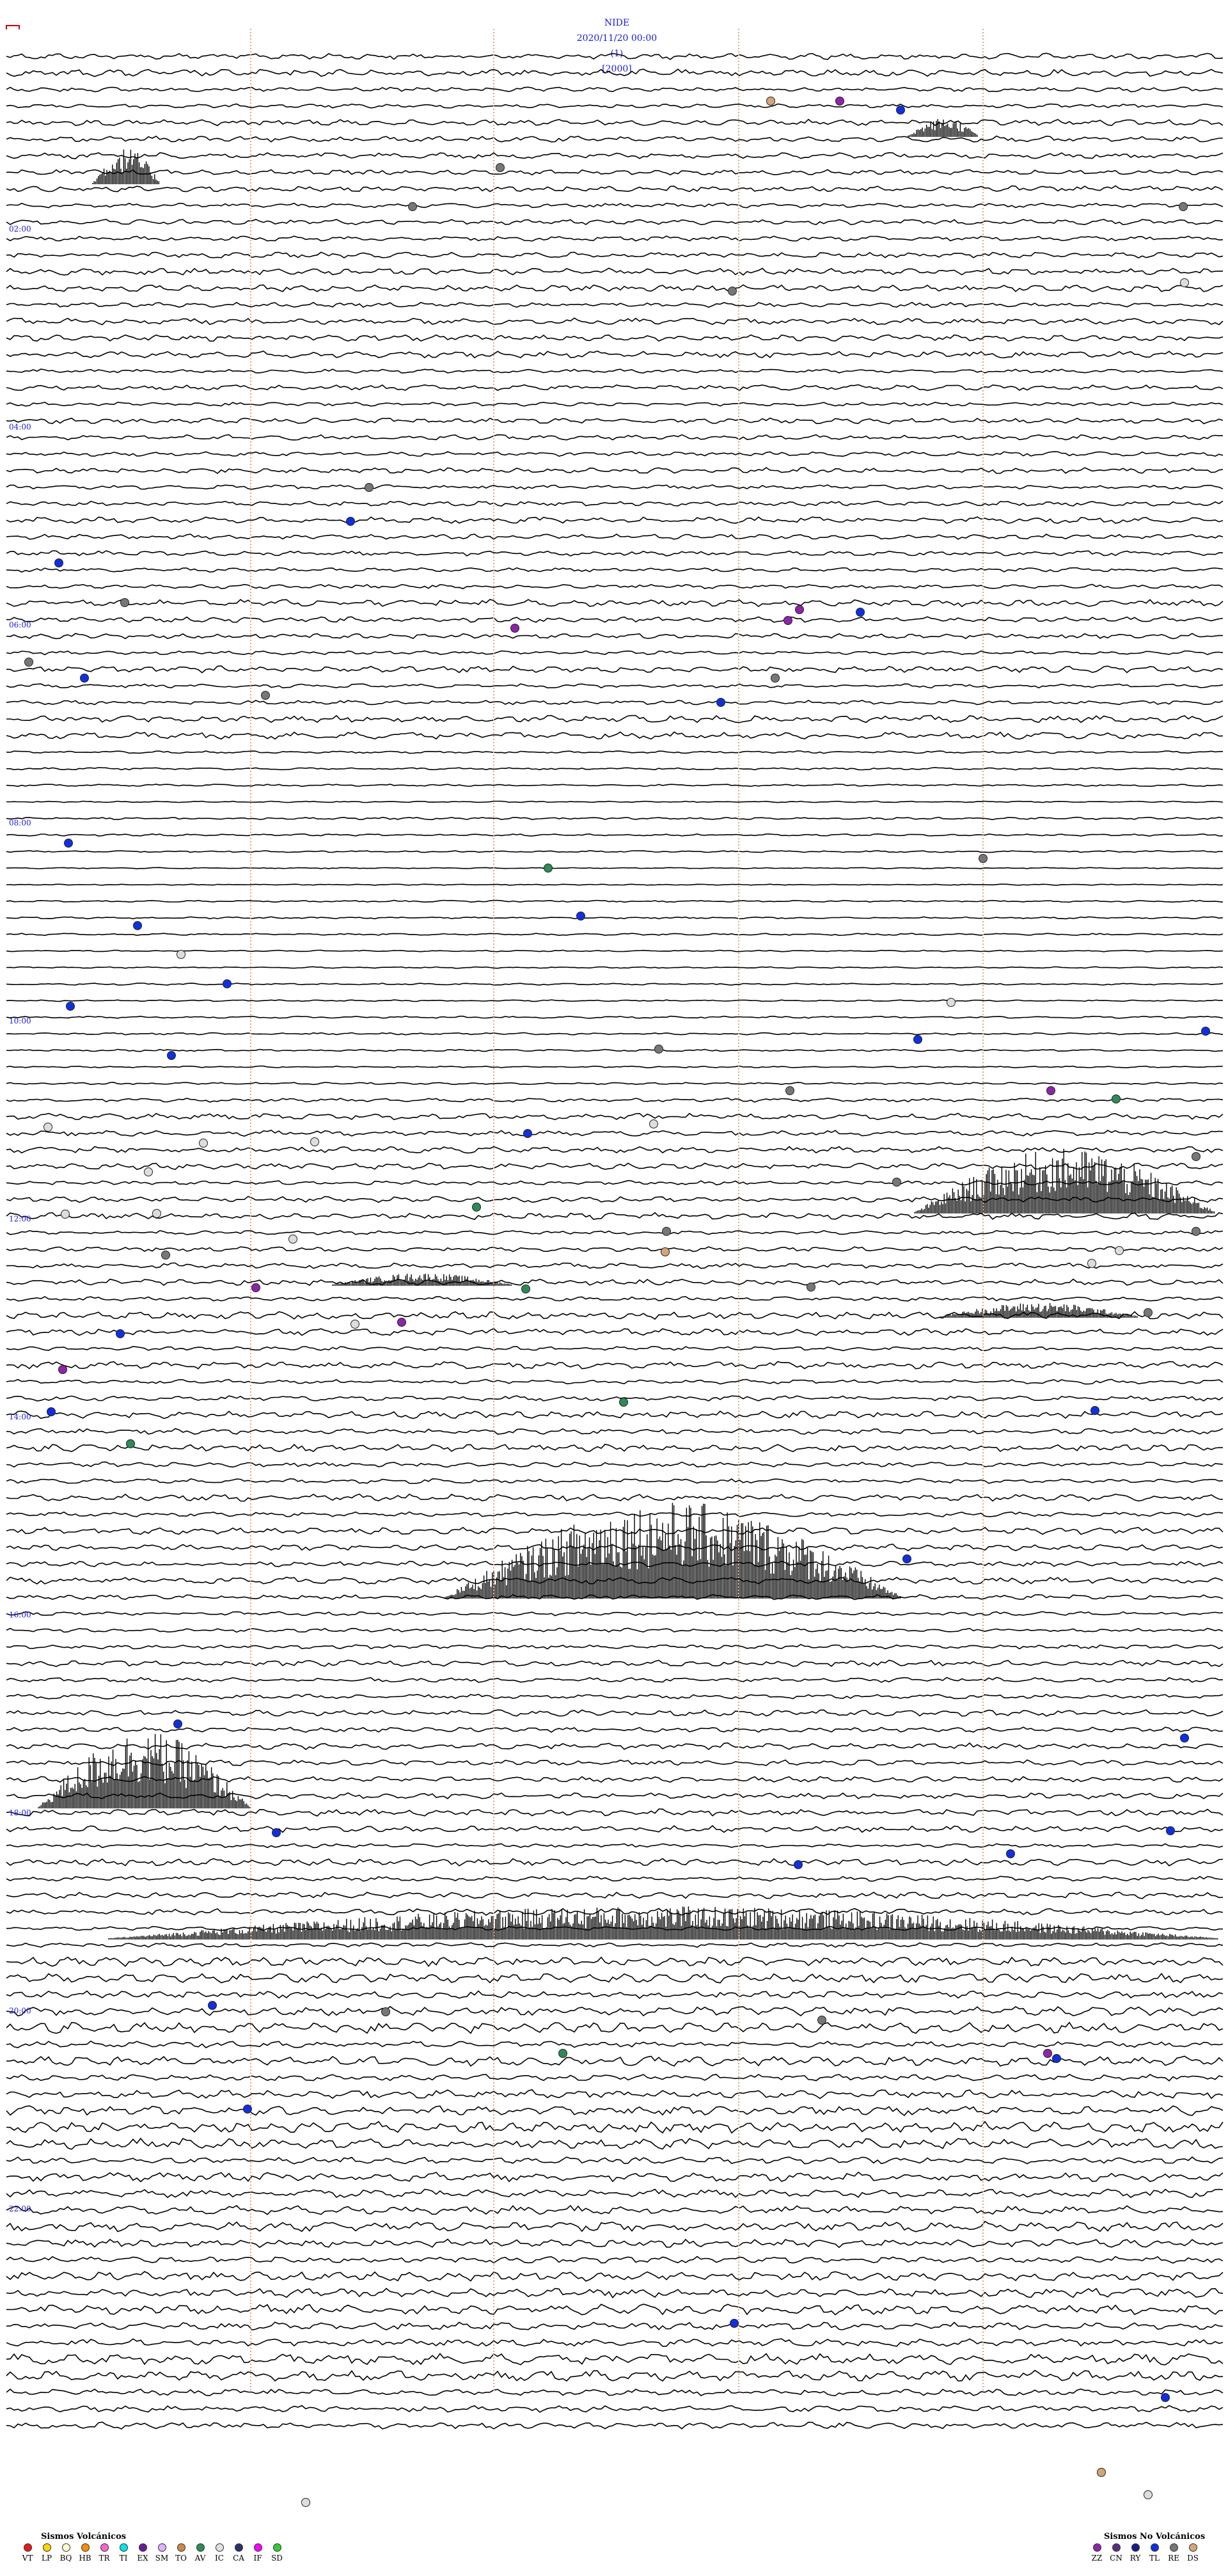 This screenshot has height=2576, width=1228. What do you see at coordinates (20, 2011) in the screenshot?
I see `hour-label: 20:00` at bounding box center [20, 2011].